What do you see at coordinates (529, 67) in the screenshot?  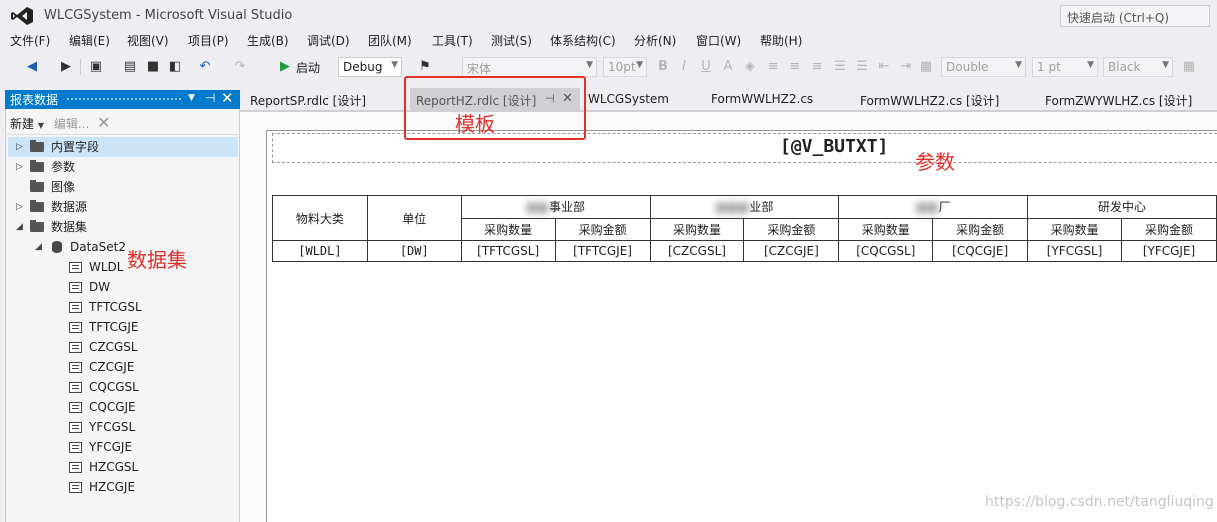 I see `font-family-select: 宋体 ▼` at bounding box center [529, 67].